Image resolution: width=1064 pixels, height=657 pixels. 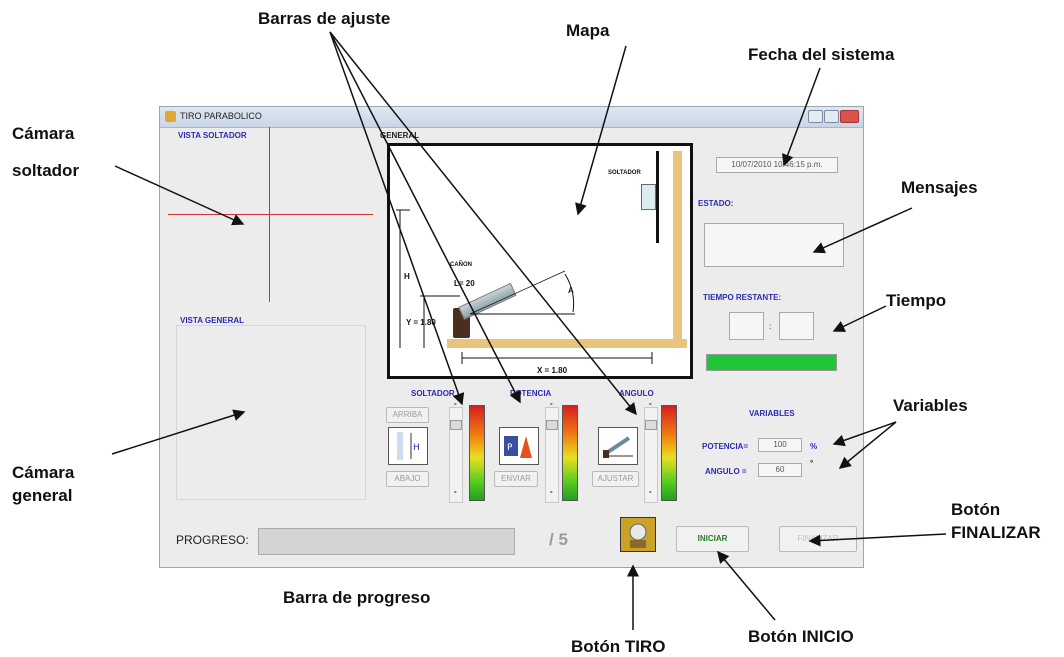 What do you see at coordinates (976, 509) in the screenshot?
I see `label-boton-finalizar-1: Botón` at bounding box center [976, 509].